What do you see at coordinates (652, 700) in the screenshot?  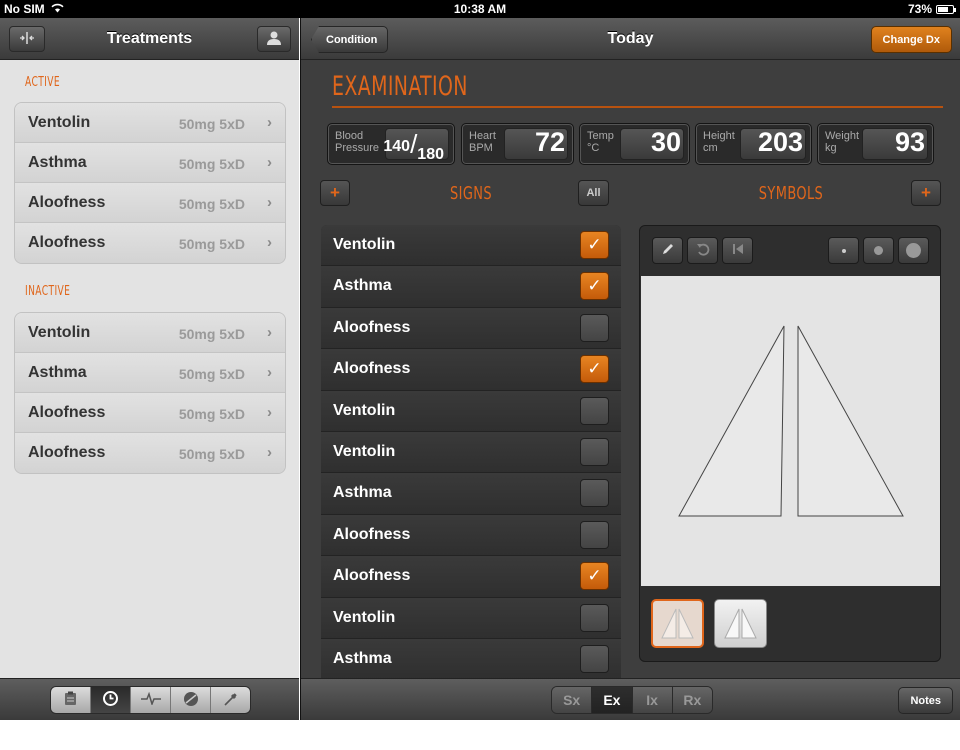 I see `segment-ix: Ix` at bounding box center [652, 700].